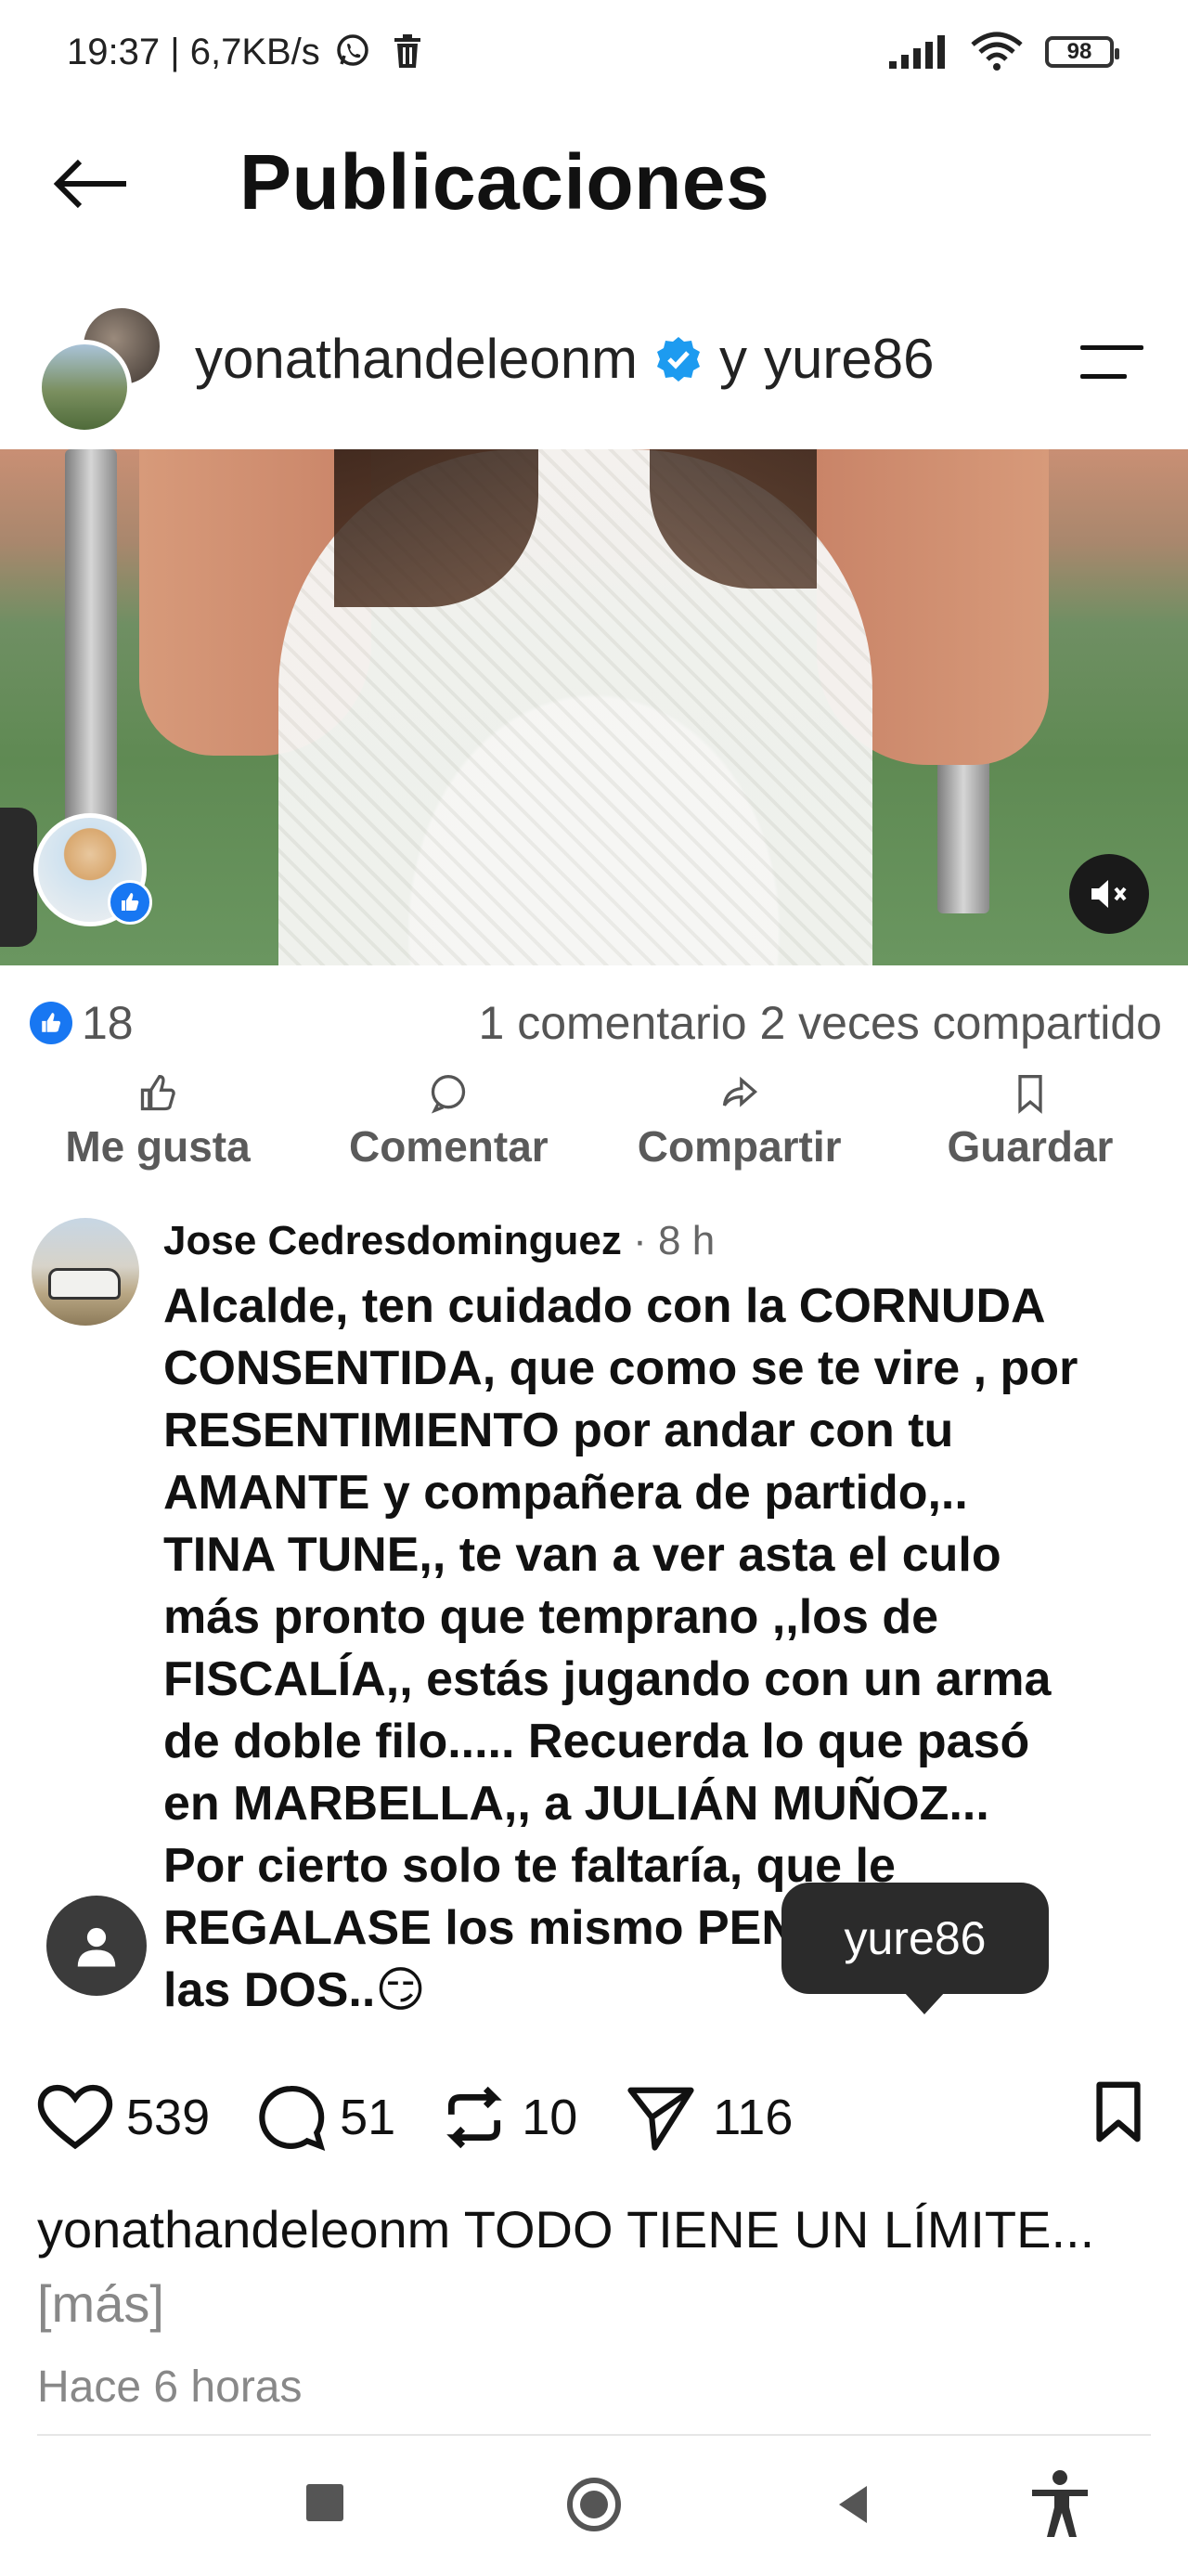 This screenshot has width=1188, height=2576. Describe the element at coordinates (170, 2387) in the screenshot. I see `post-timestamp: Hace 6 horas` at that location.